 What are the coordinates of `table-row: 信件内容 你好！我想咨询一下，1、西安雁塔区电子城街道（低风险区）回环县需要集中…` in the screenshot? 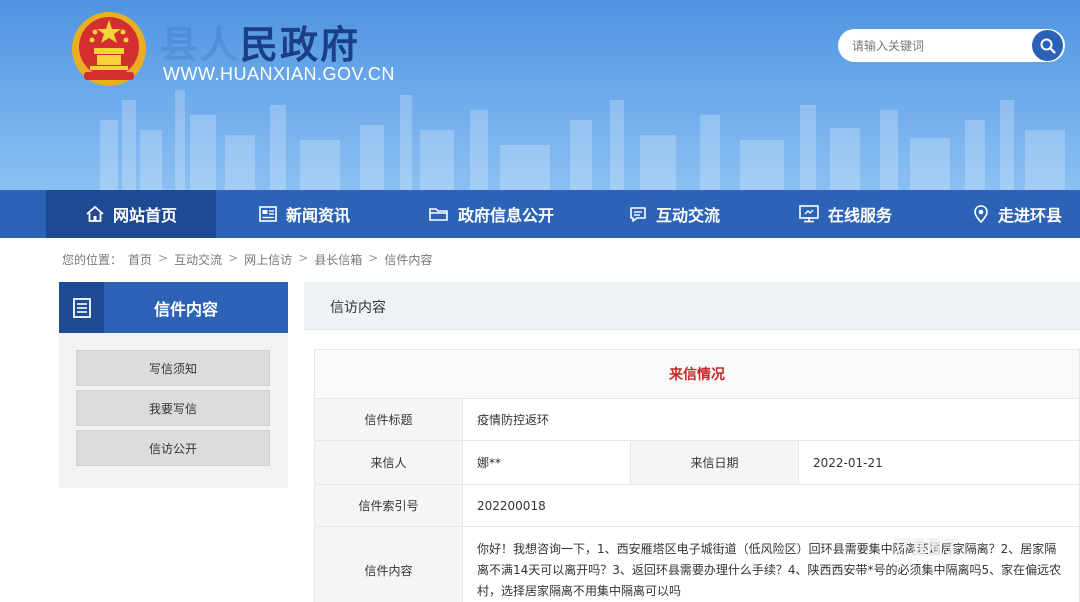 It's located at (697, 564).